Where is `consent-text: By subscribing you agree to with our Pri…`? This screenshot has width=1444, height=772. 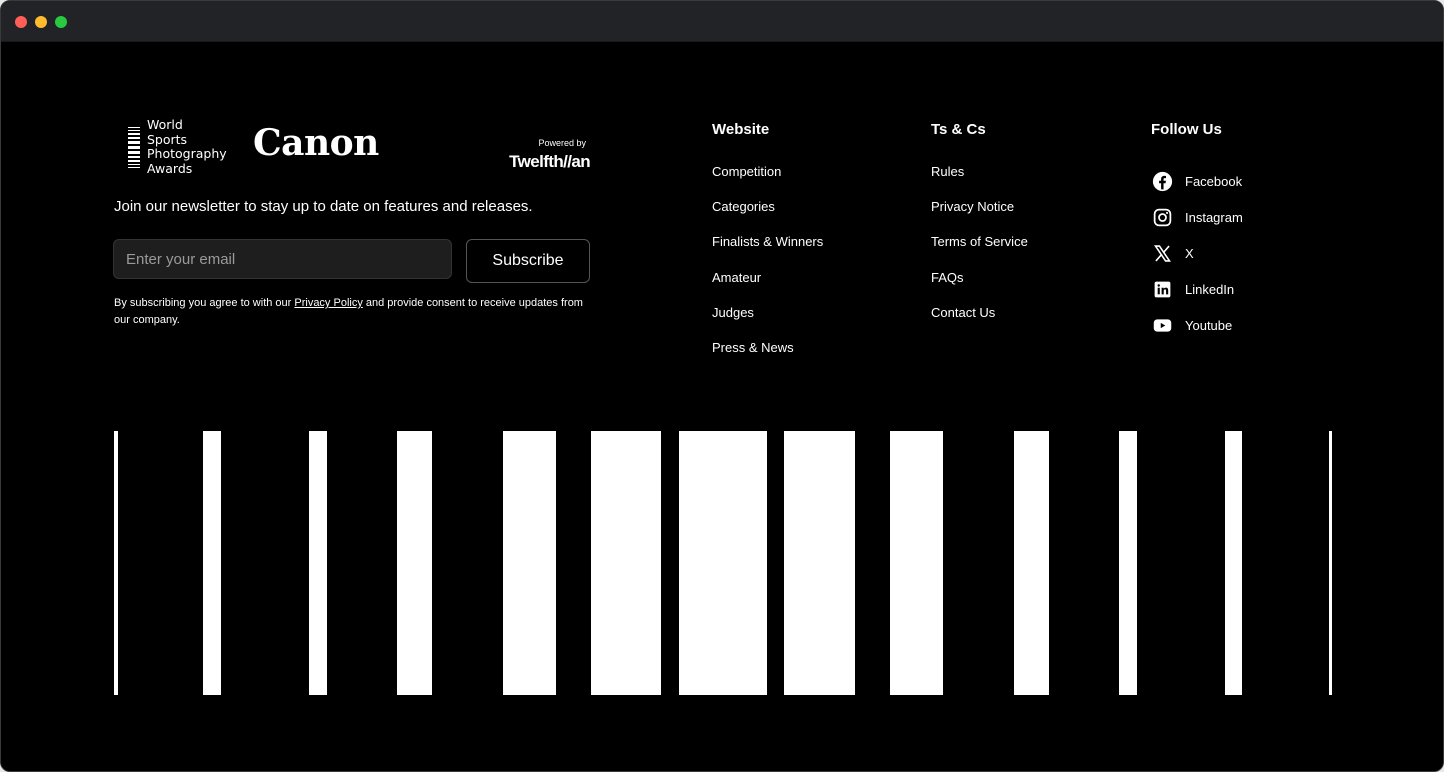
consent-text: By subscribing you agree to with our Pri… is located at coordinates (354, 312).